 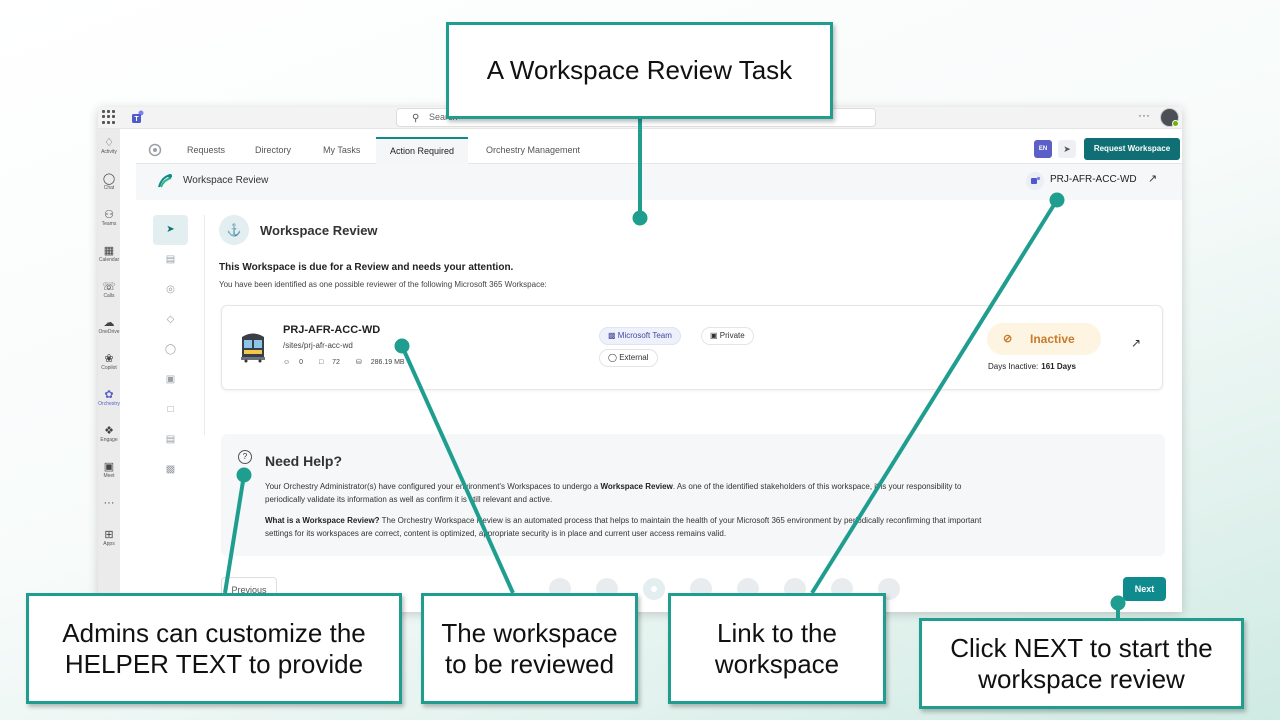 I want to click on send-icon: ➤, so click(x=1067, y=149).